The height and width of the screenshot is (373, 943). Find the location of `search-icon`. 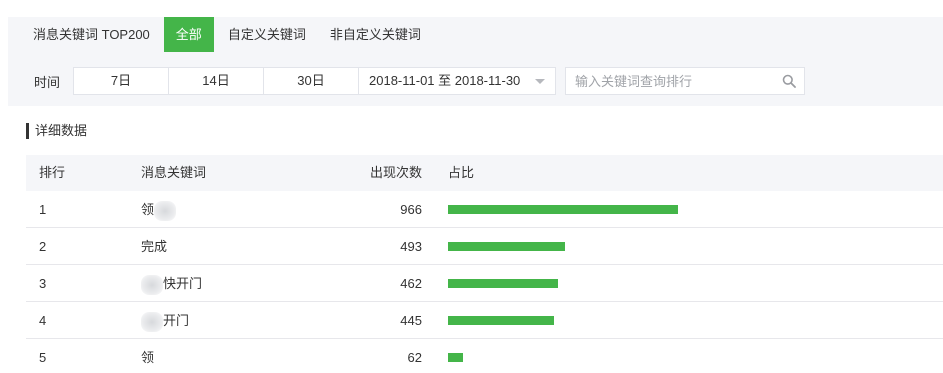

search-icon is located at coordinates (789, 81).